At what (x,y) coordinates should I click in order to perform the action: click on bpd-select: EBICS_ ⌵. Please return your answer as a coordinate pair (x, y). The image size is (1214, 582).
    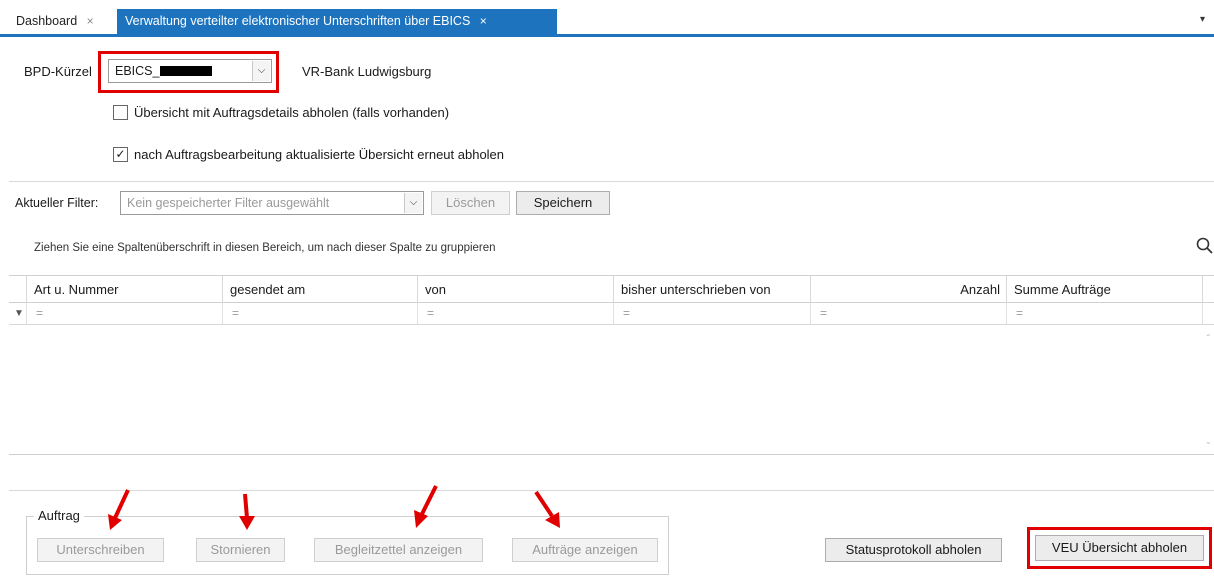
    Looking at the image, I should click on (190, 71).